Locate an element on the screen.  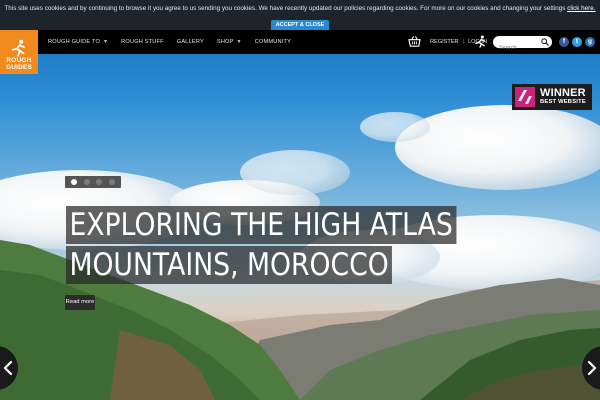
logo-line-2: GUIDES is located at coordinates (19, 67).